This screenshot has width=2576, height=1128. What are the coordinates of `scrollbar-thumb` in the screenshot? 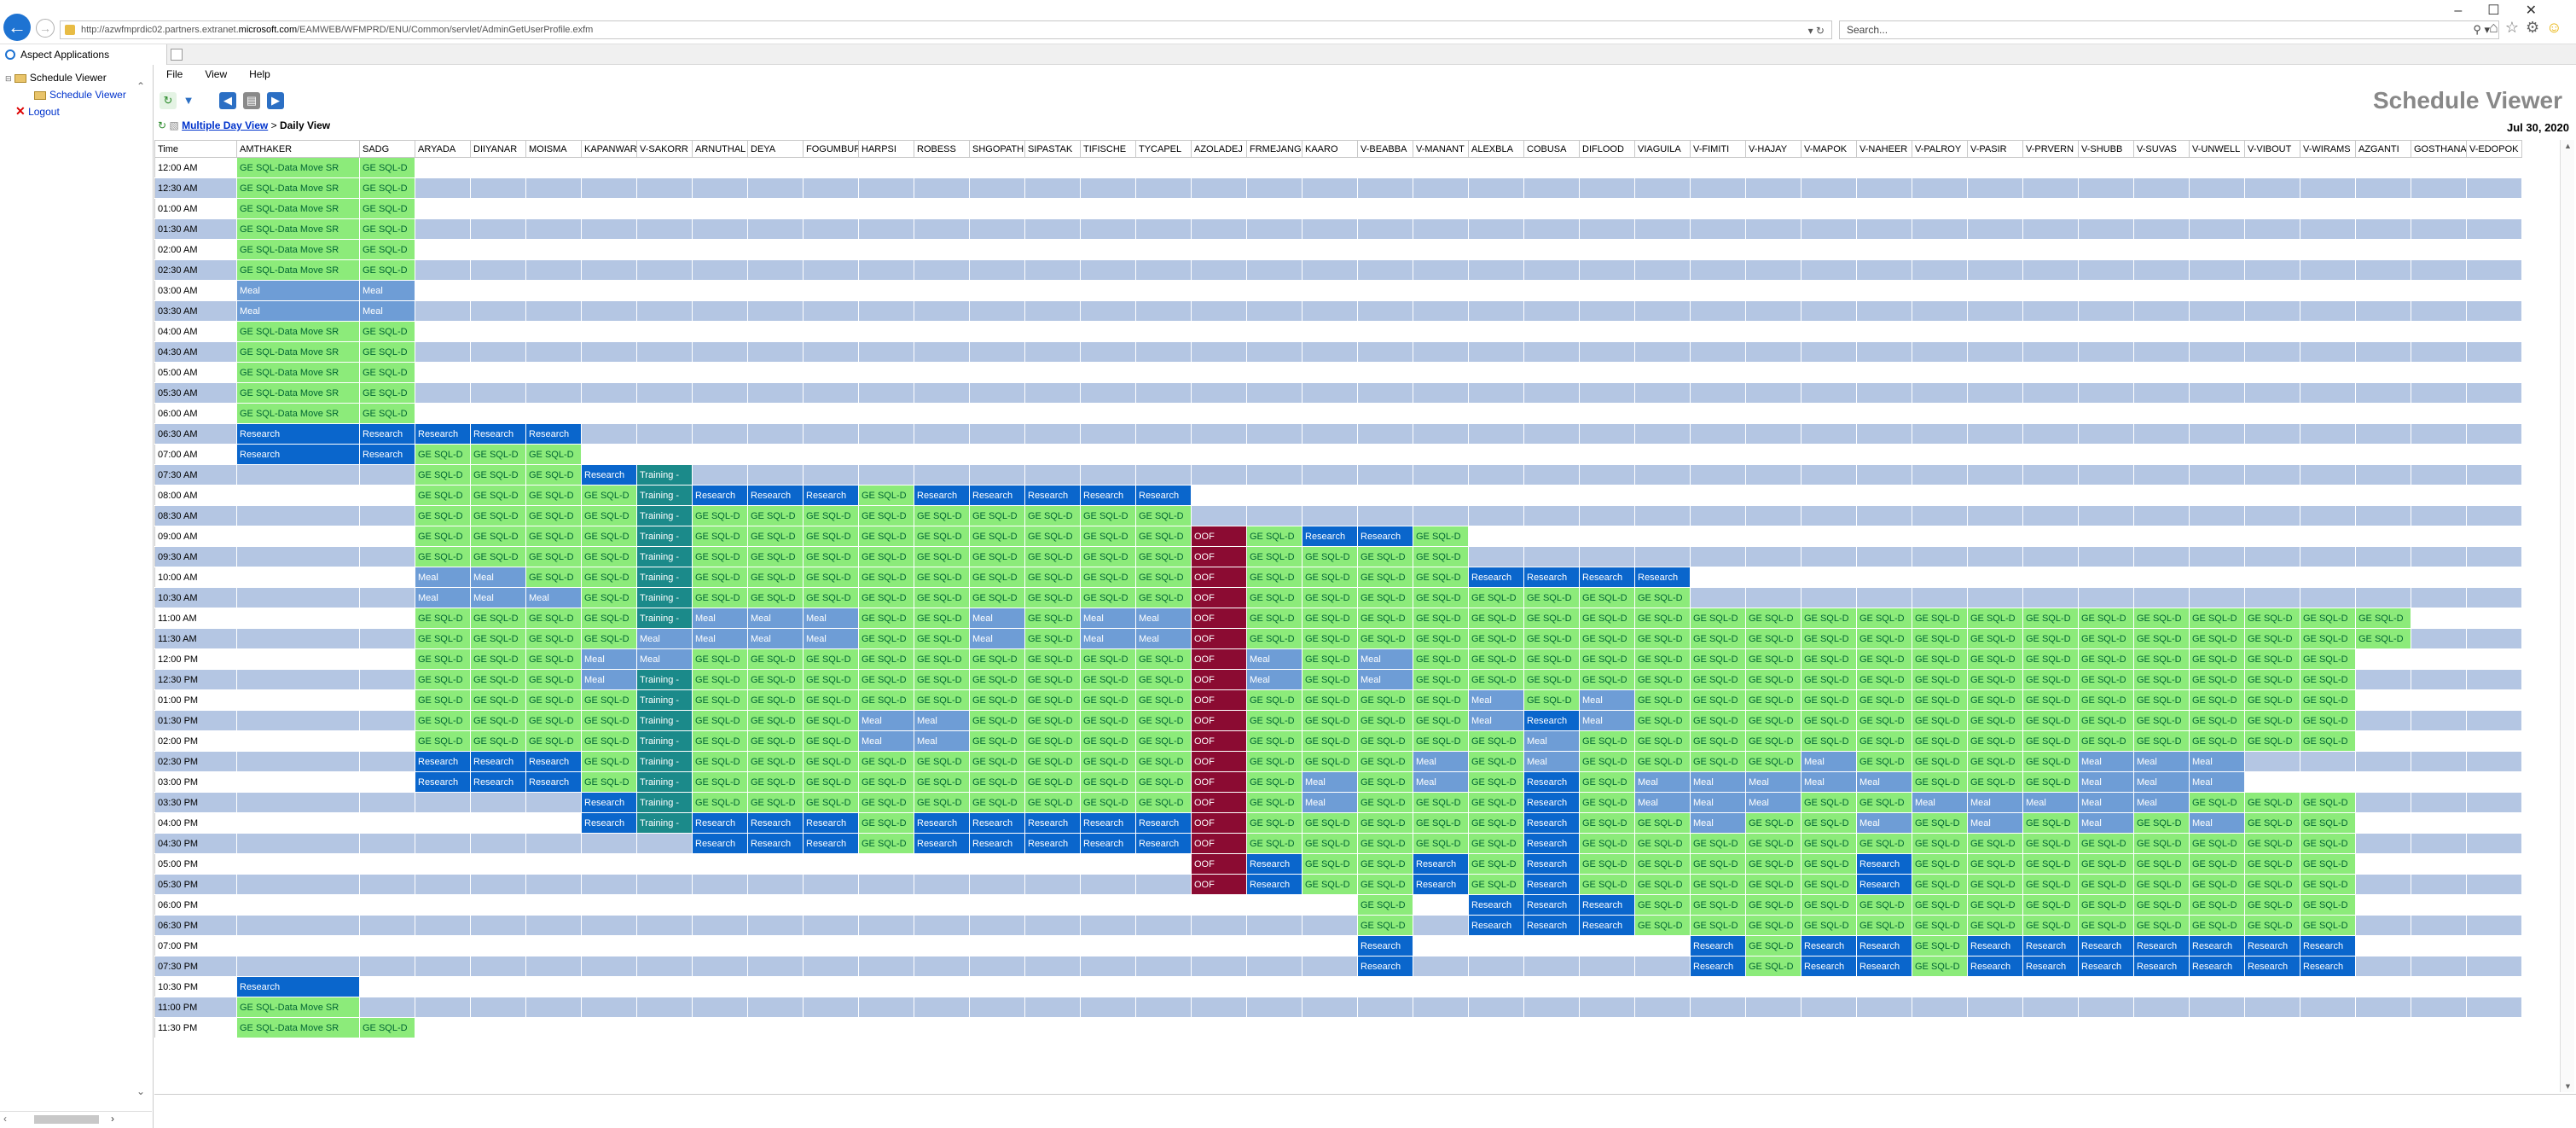 It's located at (66, 1119).